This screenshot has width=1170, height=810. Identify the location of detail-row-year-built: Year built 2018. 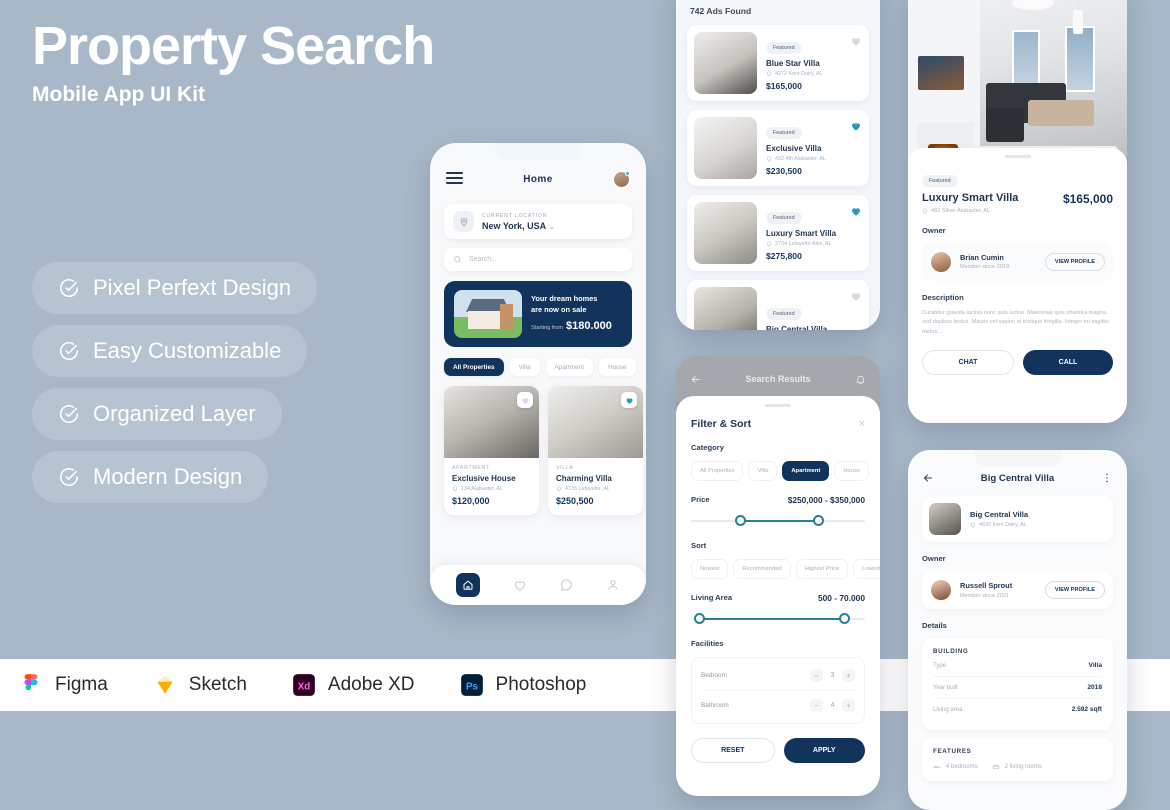
(1017, 688).